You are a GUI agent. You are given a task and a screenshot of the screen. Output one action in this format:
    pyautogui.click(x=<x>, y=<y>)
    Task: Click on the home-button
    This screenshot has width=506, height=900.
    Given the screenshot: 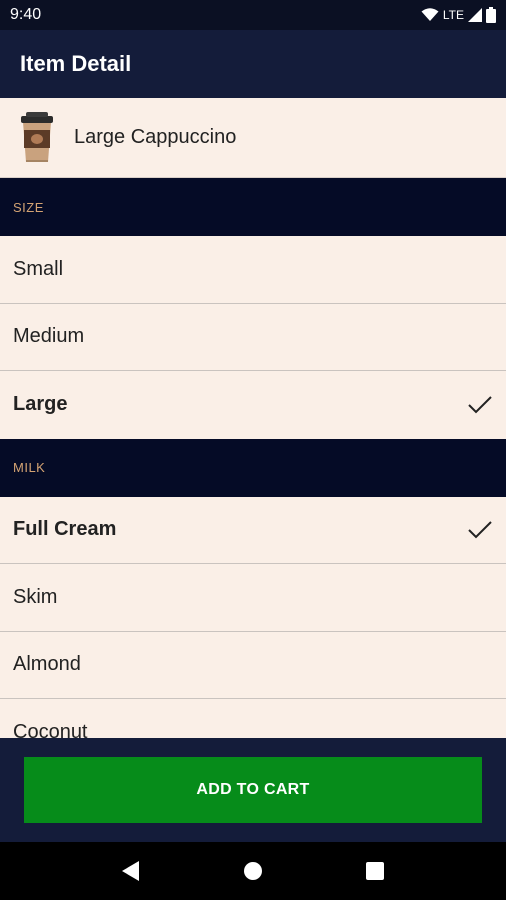 What is the action you would take?
    pyautogui.click(x=253, y=871)
    